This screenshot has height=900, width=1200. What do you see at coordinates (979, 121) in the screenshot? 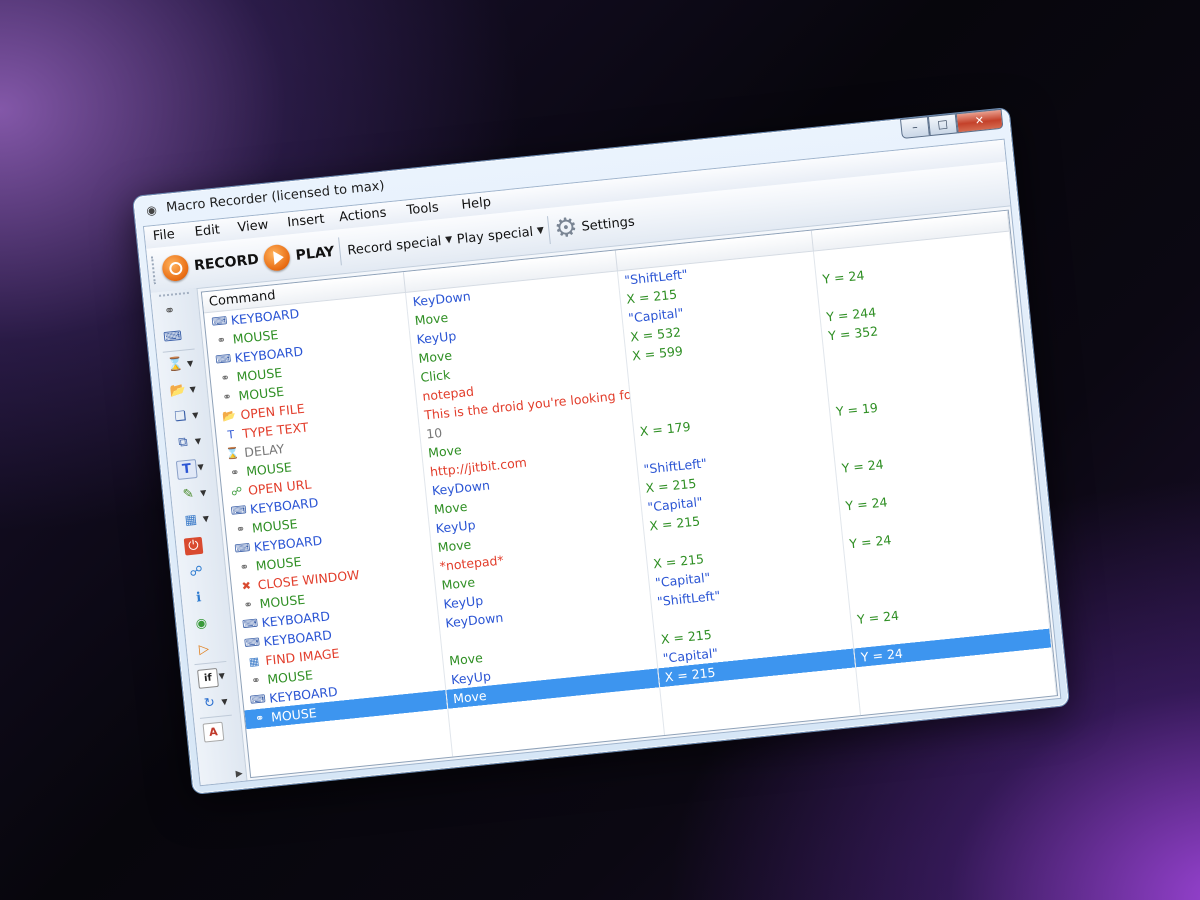
I see `close-button: ✕` at bounding box center [979, 121].